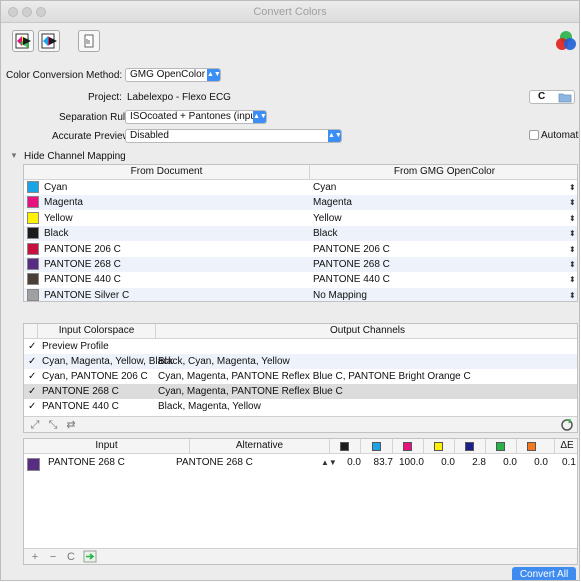  What do you see at coordinates (566, 446) in the screenshot?
I see `delta-e-header: ΔE` at bounding box center [566, 446].